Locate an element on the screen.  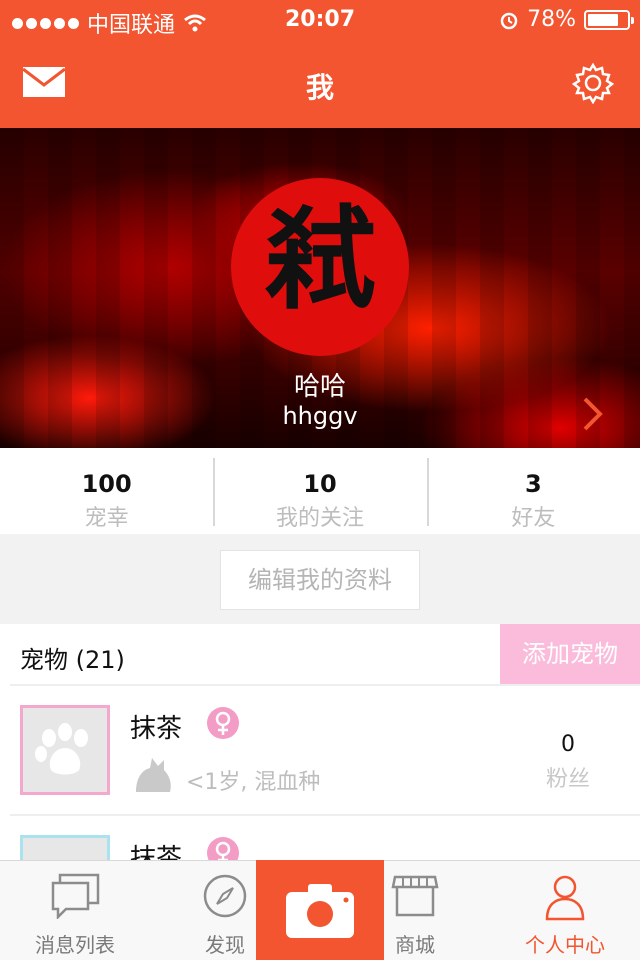
fans-count: 0 is located at coordinates (567, 744).